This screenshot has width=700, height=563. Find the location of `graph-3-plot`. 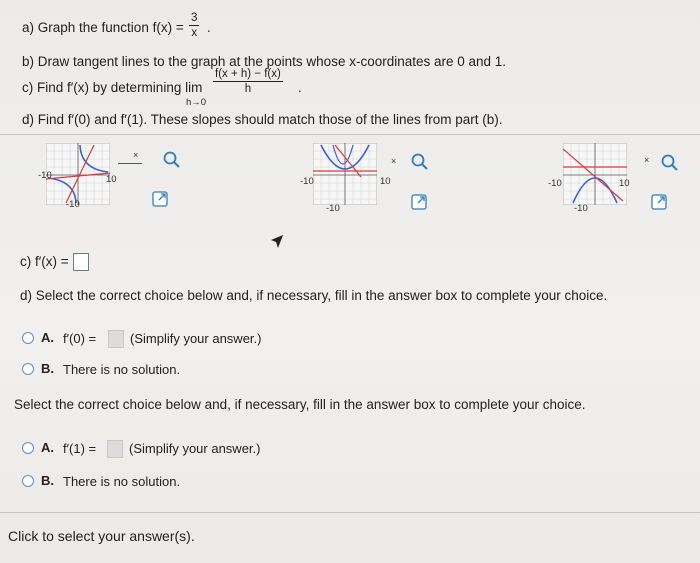

graph-3-plot is located at coordinates (595, 174).